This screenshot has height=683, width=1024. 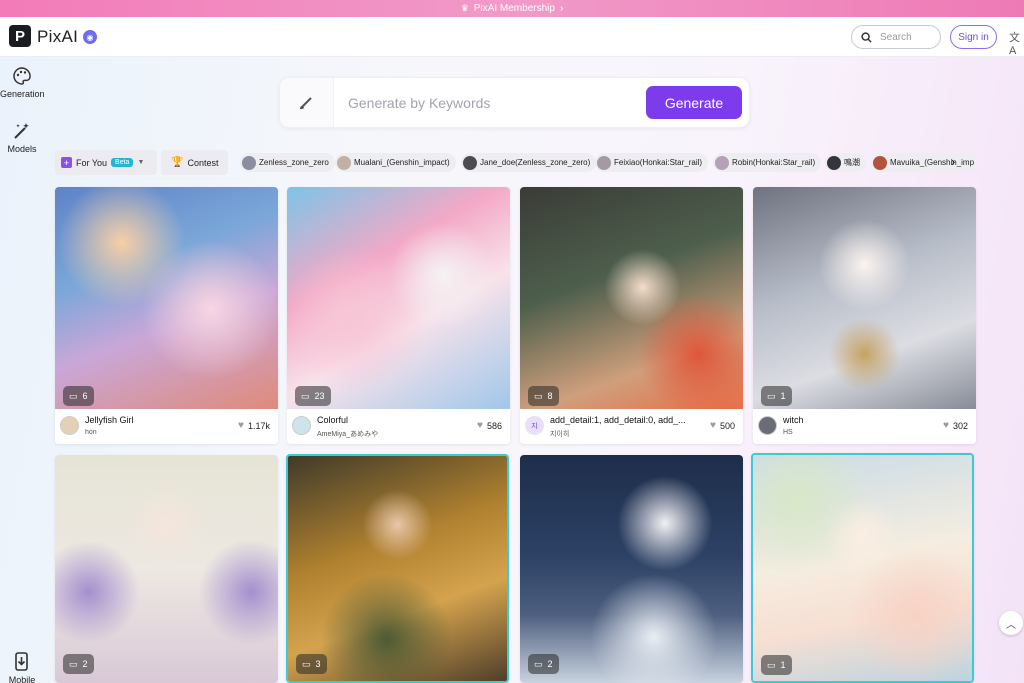 I want to click on comment-count: ▭ 6, so click(x=78, y=396).